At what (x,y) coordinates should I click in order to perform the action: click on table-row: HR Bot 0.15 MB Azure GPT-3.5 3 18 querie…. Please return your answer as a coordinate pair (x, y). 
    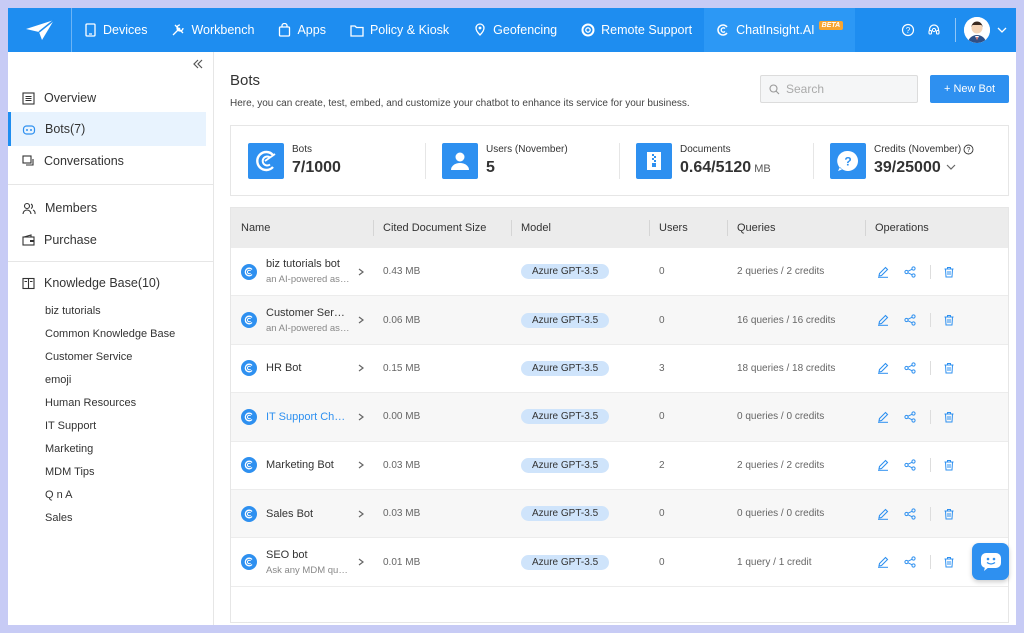
    Looking at the image, I should click on (619, 369).